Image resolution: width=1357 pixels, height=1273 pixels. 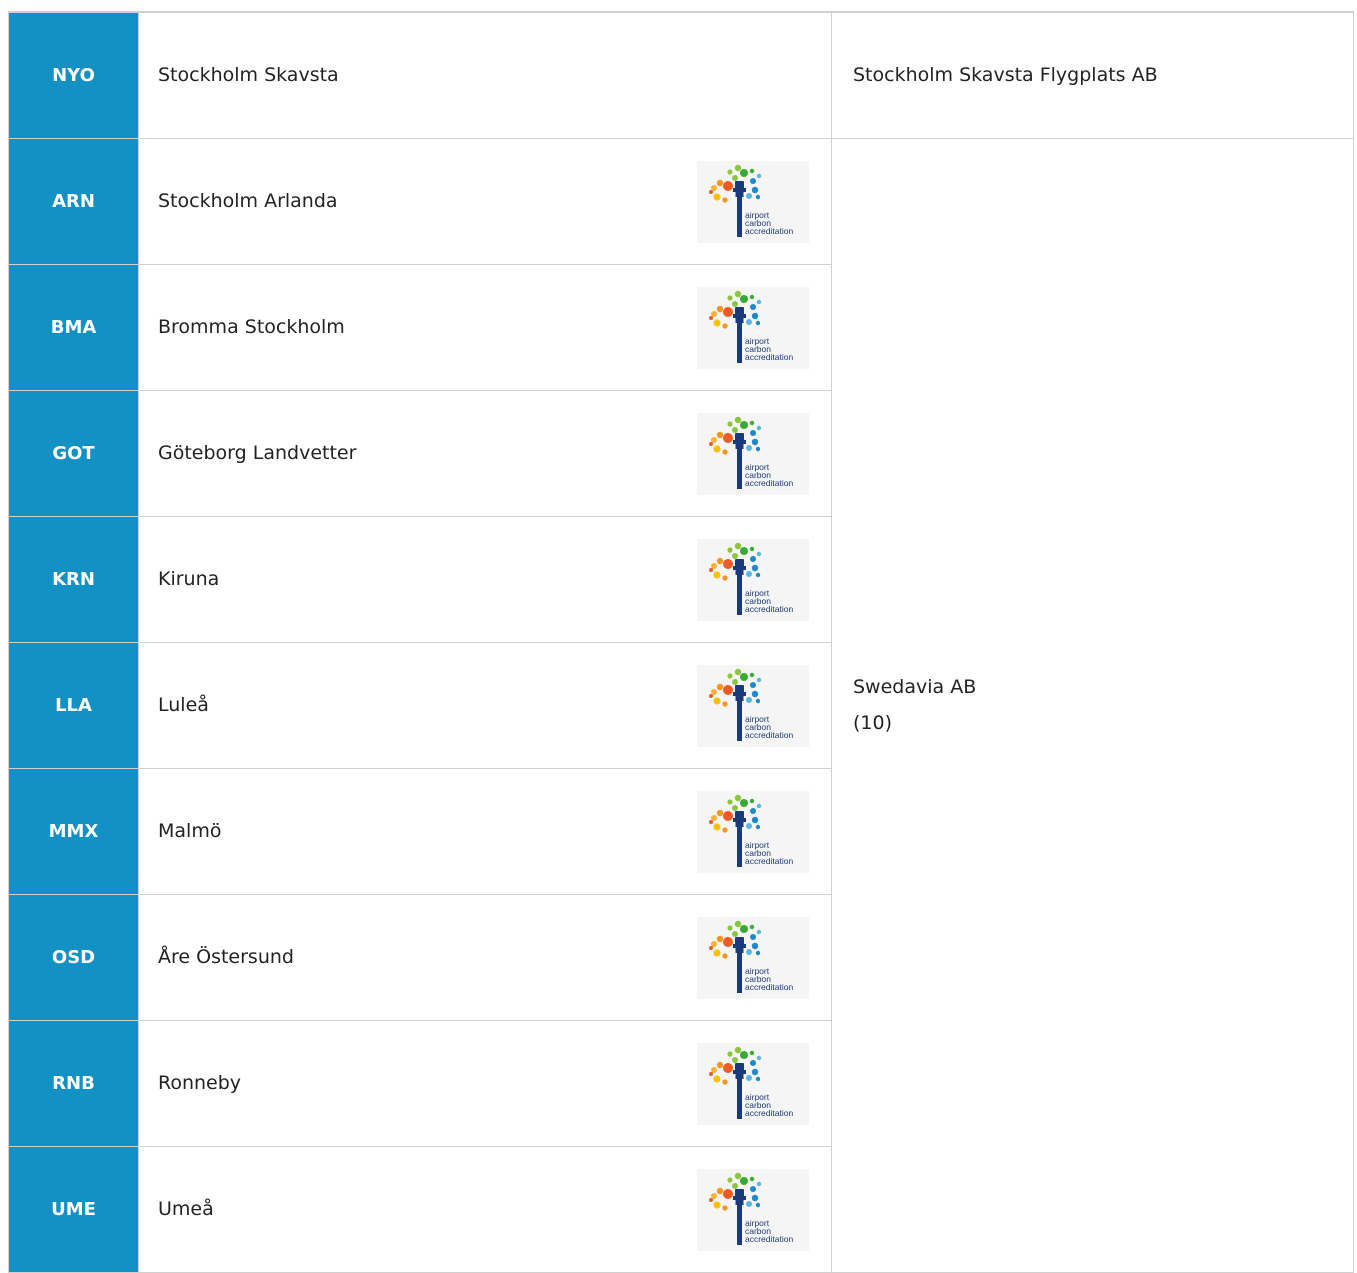 What do you see at coordinates (73, 1209) in the screenshot?
I see `airport-code: UME` at bounding box center [73, 1209].